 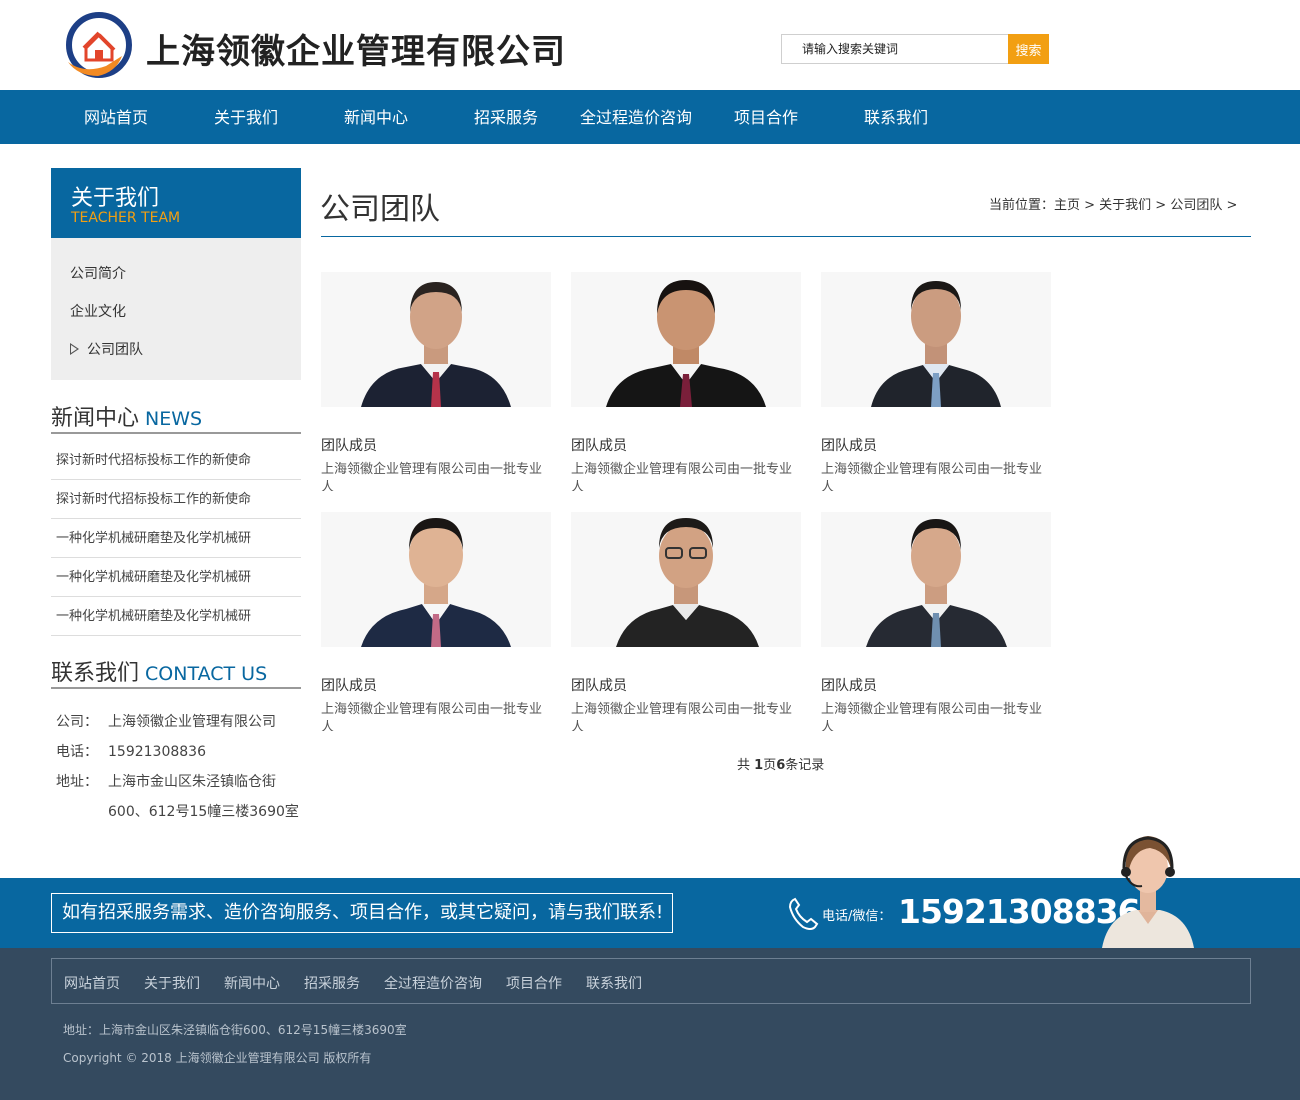 What do you see at coordinates (1148, 892) in the screenshot?
I see `customer-service-agent-image` at bounding box center [1148, 892].